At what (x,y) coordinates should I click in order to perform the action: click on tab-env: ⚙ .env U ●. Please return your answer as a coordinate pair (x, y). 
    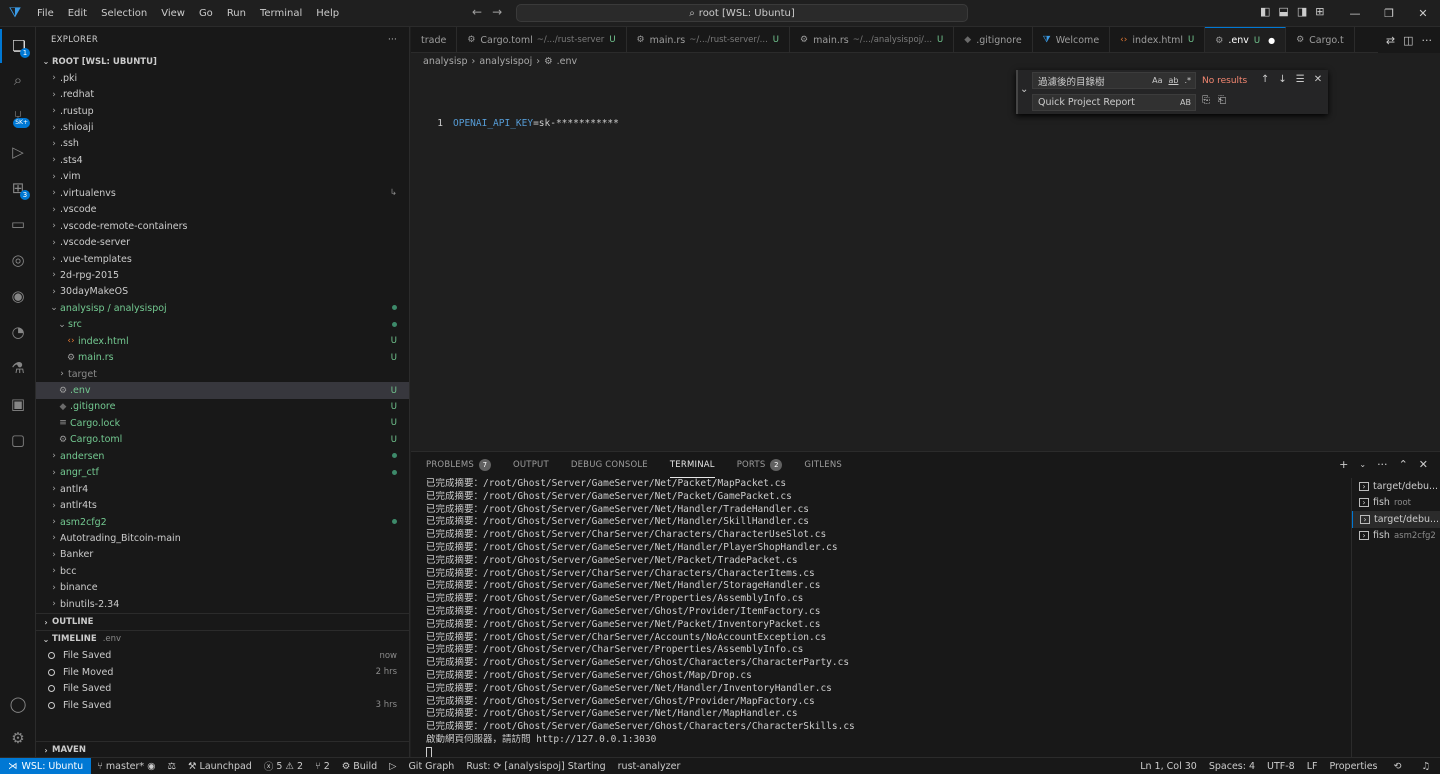
    Looking at the image, I should click on (1246, 39).